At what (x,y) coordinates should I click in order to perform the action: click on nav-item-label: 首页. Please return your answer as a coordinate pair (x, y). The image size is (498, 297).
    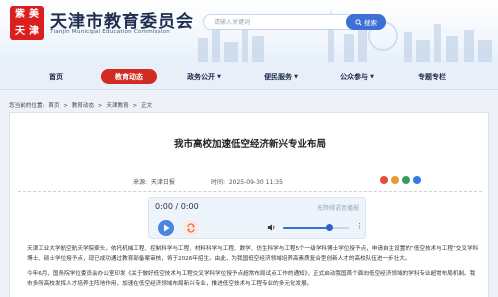
    Looking at the image, I should click on (56, 76).